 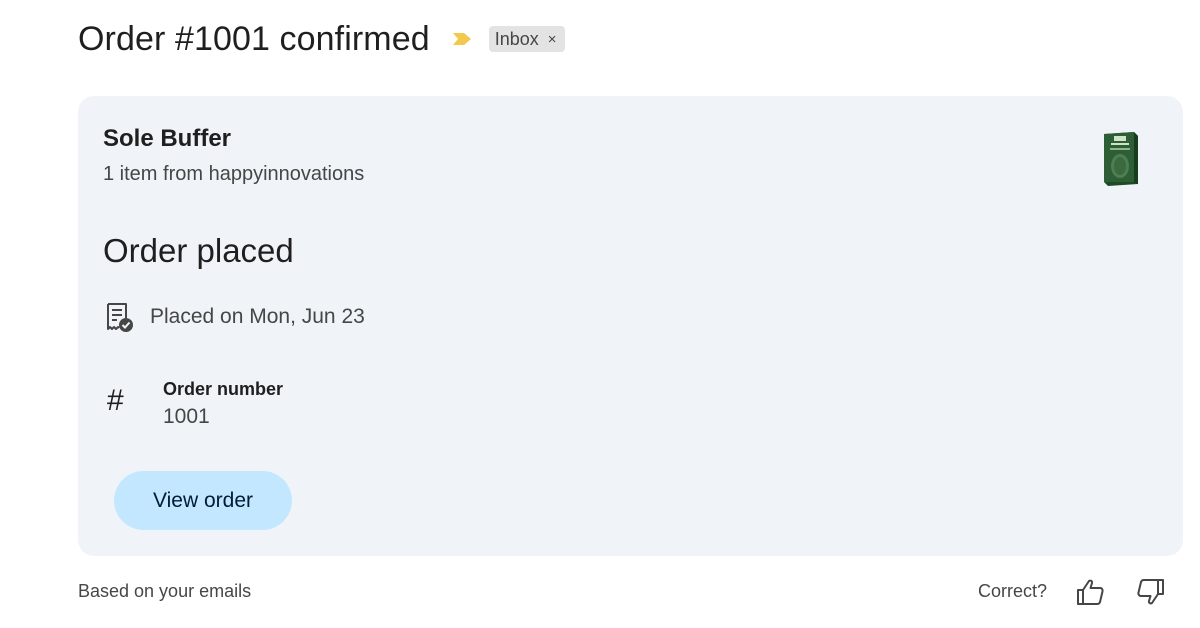 I want to click on inbox-label-chip: Inbox ×, so click(x=526, y=39).